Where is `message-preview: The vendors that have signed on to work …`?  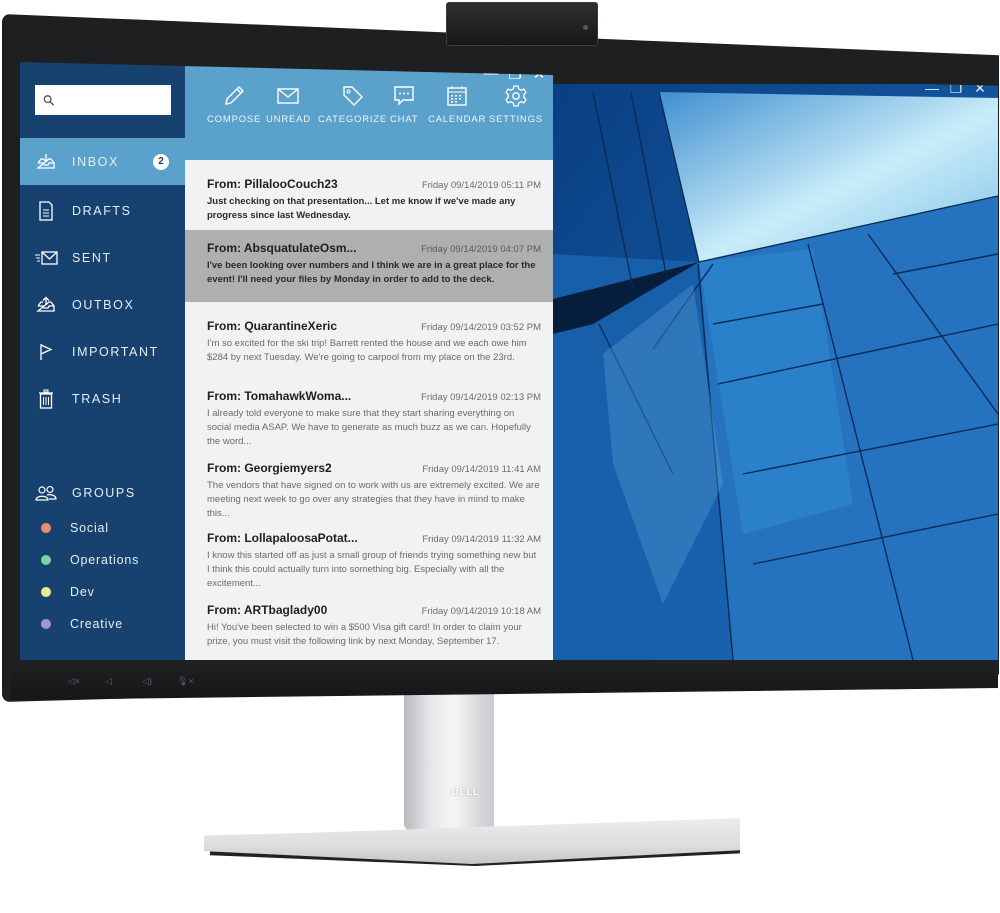 message-preview: The vendors that have signed on to work … is located at coordinates (373, 499).